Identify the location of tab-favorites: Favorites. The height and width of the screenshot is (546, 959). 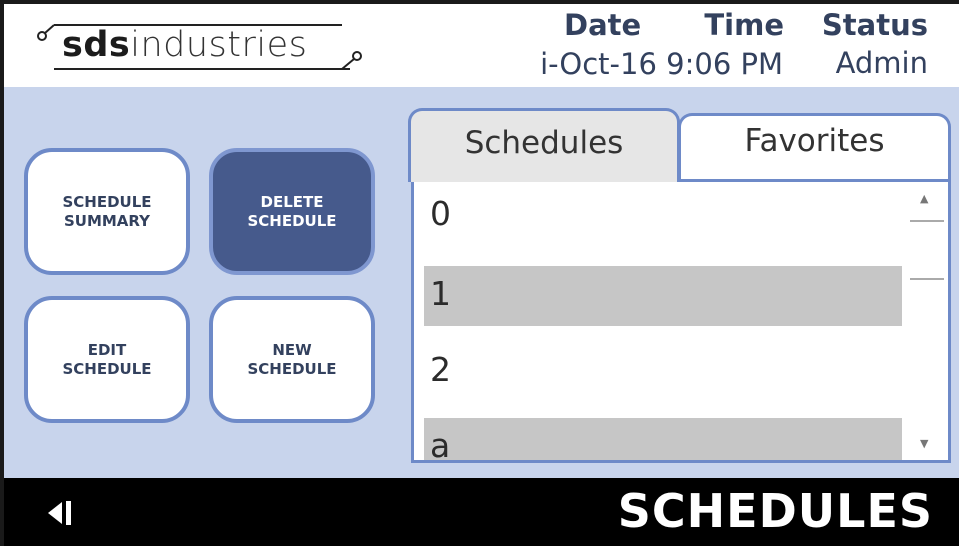
(814, 146).